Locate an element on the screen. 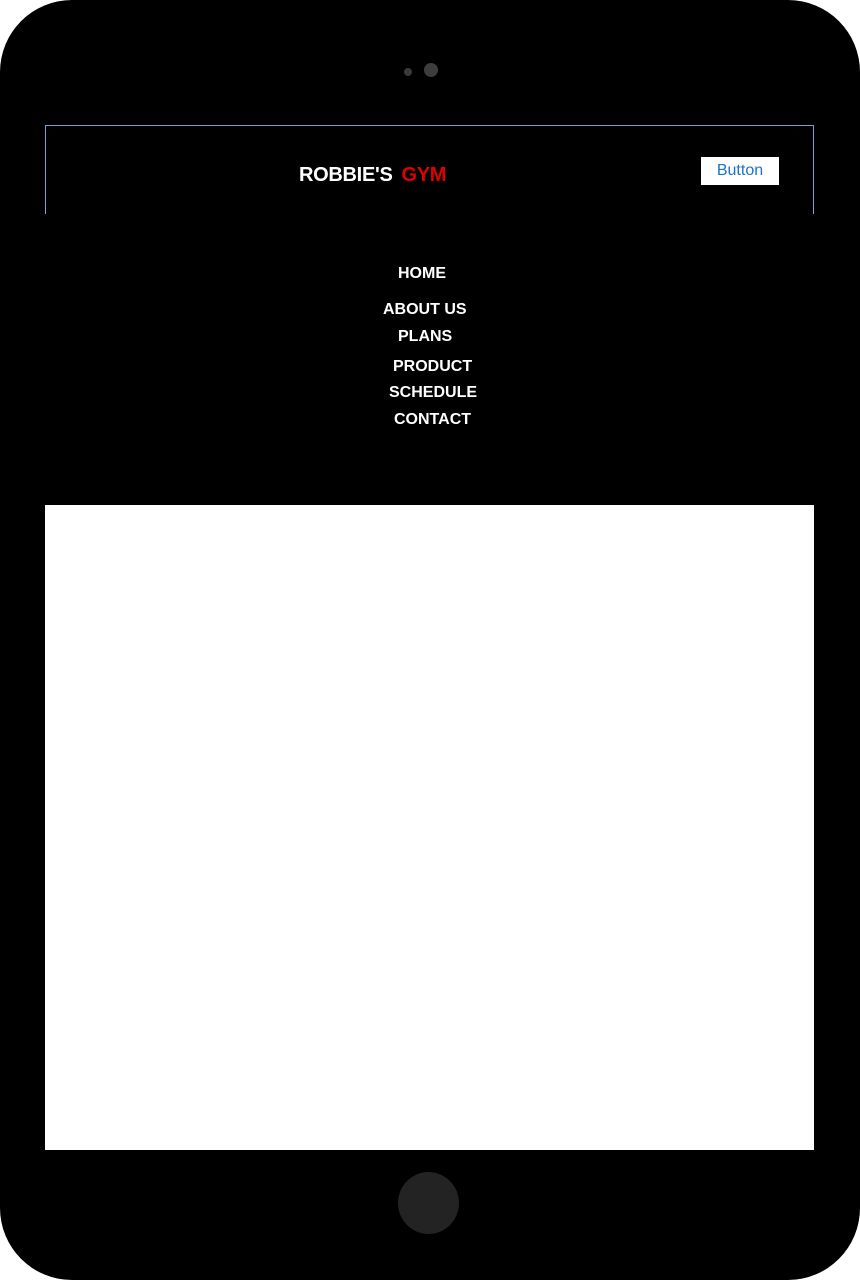 Image resolution: width=860 pixels, height=1281 pixels. nav-item-home: HOME is located at coordinates (422, 274).